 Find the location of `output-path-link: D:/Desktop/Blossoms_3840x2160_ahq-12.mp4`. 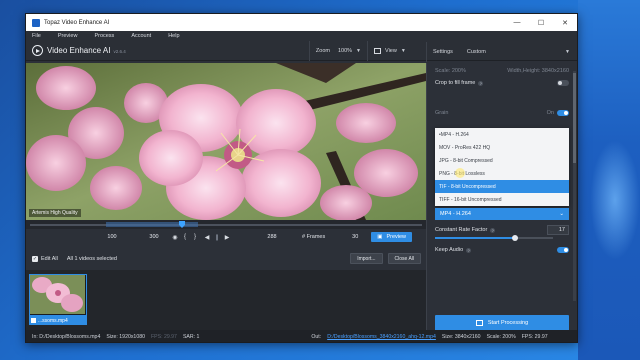

output-path-link: D:/Desktop/Blossoms_3840x2160_ahq-12.mp4 is located at coordinates (381, 337).